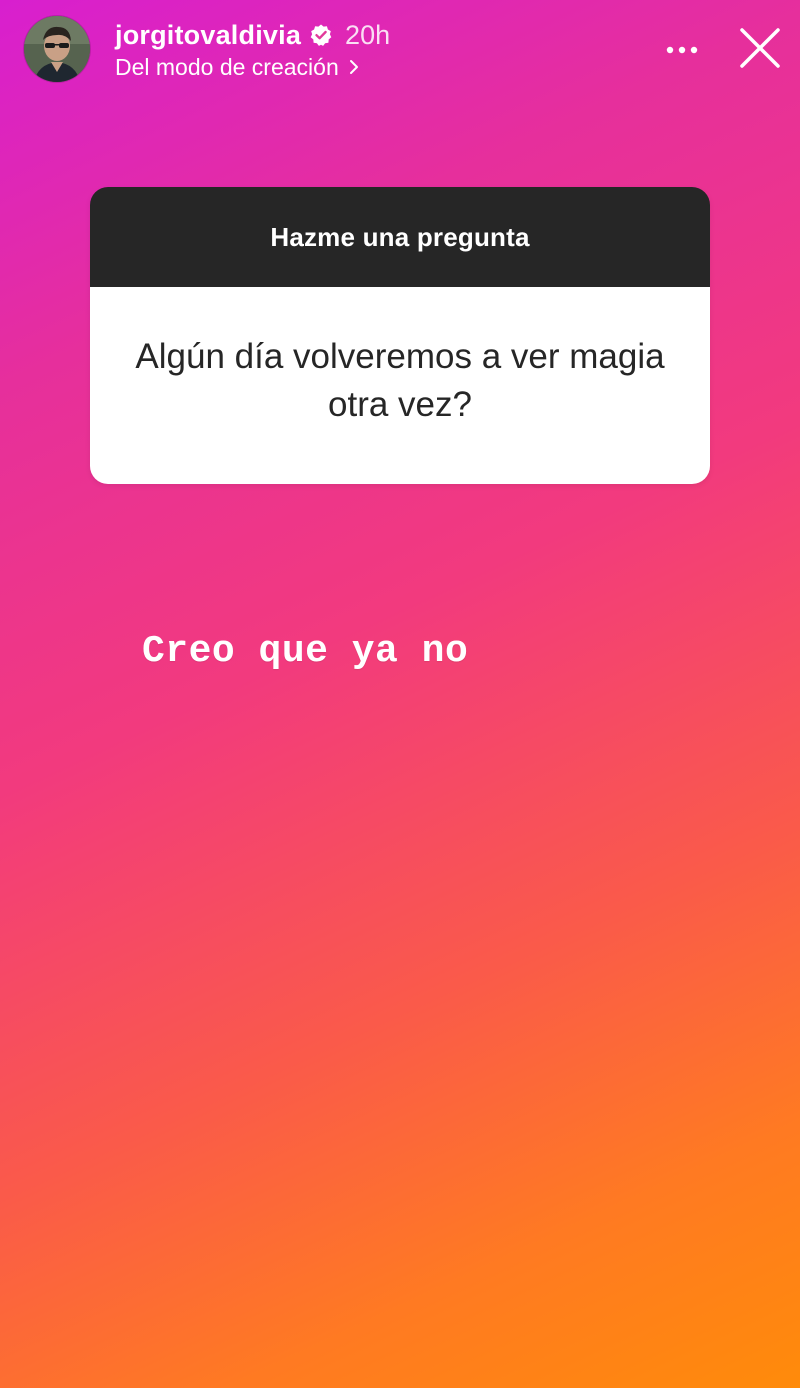  I want to click on user-line: jorgitovaldivia 20h, so click(252, 35).